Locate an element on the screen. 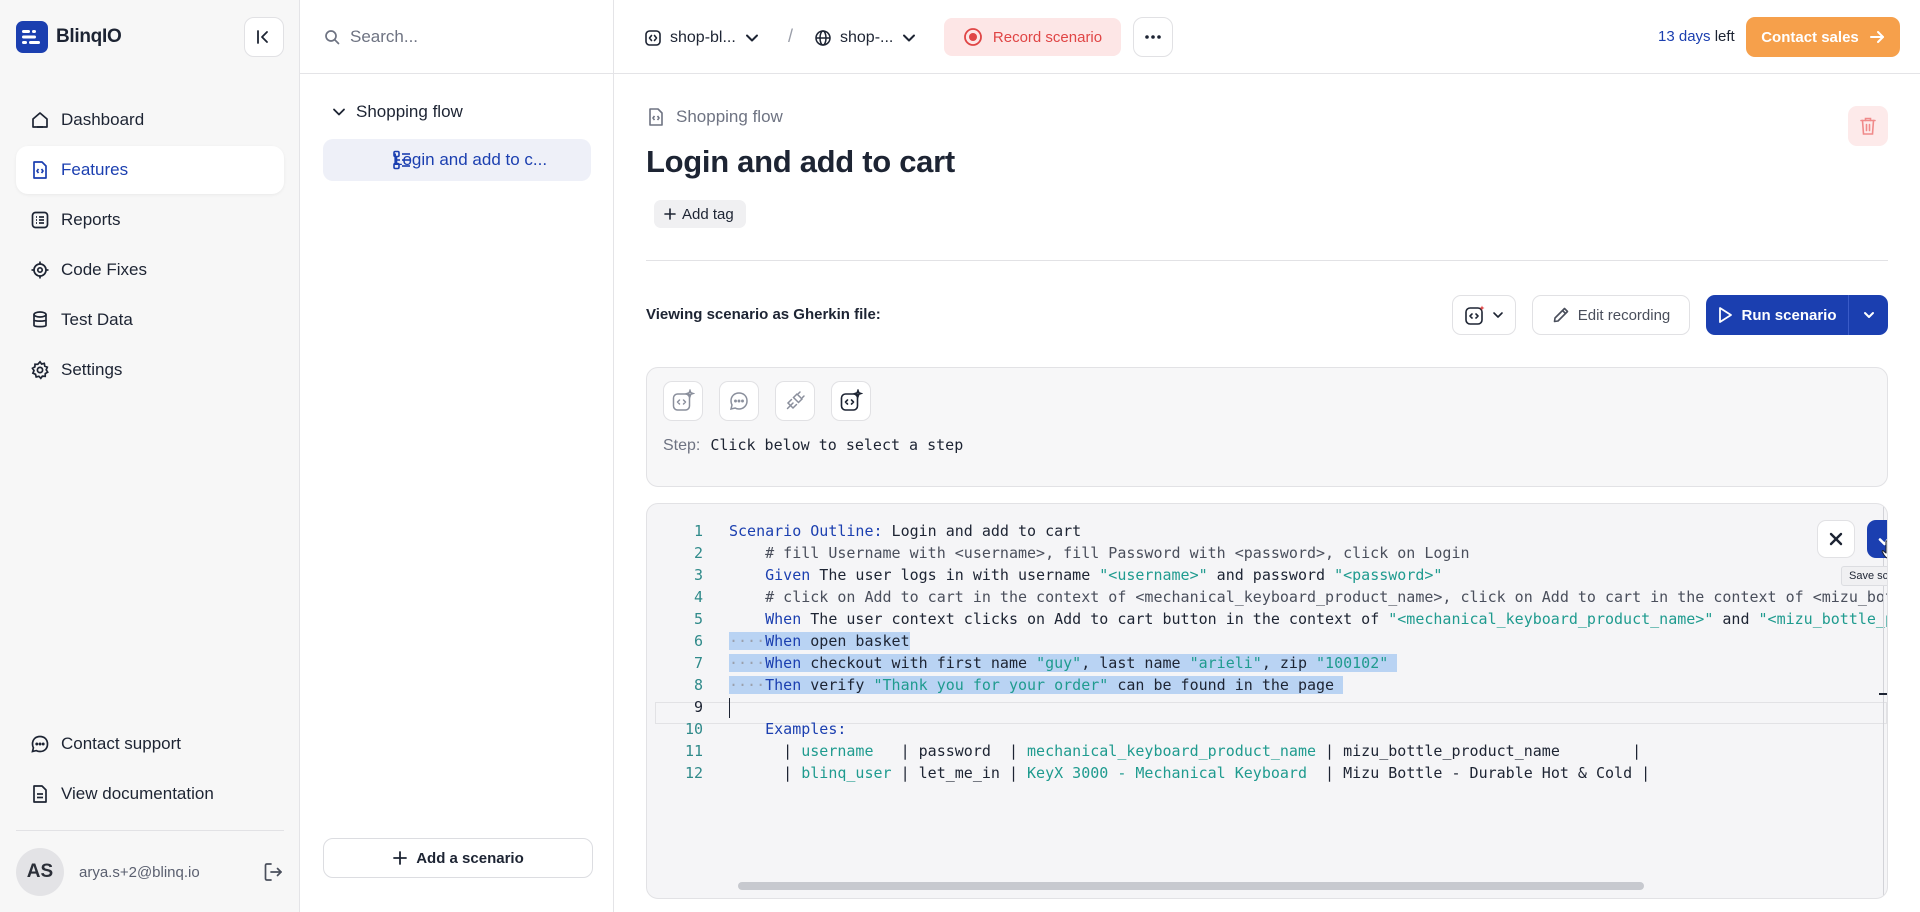 This screenshot has width=1920, height=912. code-token: "<username>" is located at coordinates (1153, 575).